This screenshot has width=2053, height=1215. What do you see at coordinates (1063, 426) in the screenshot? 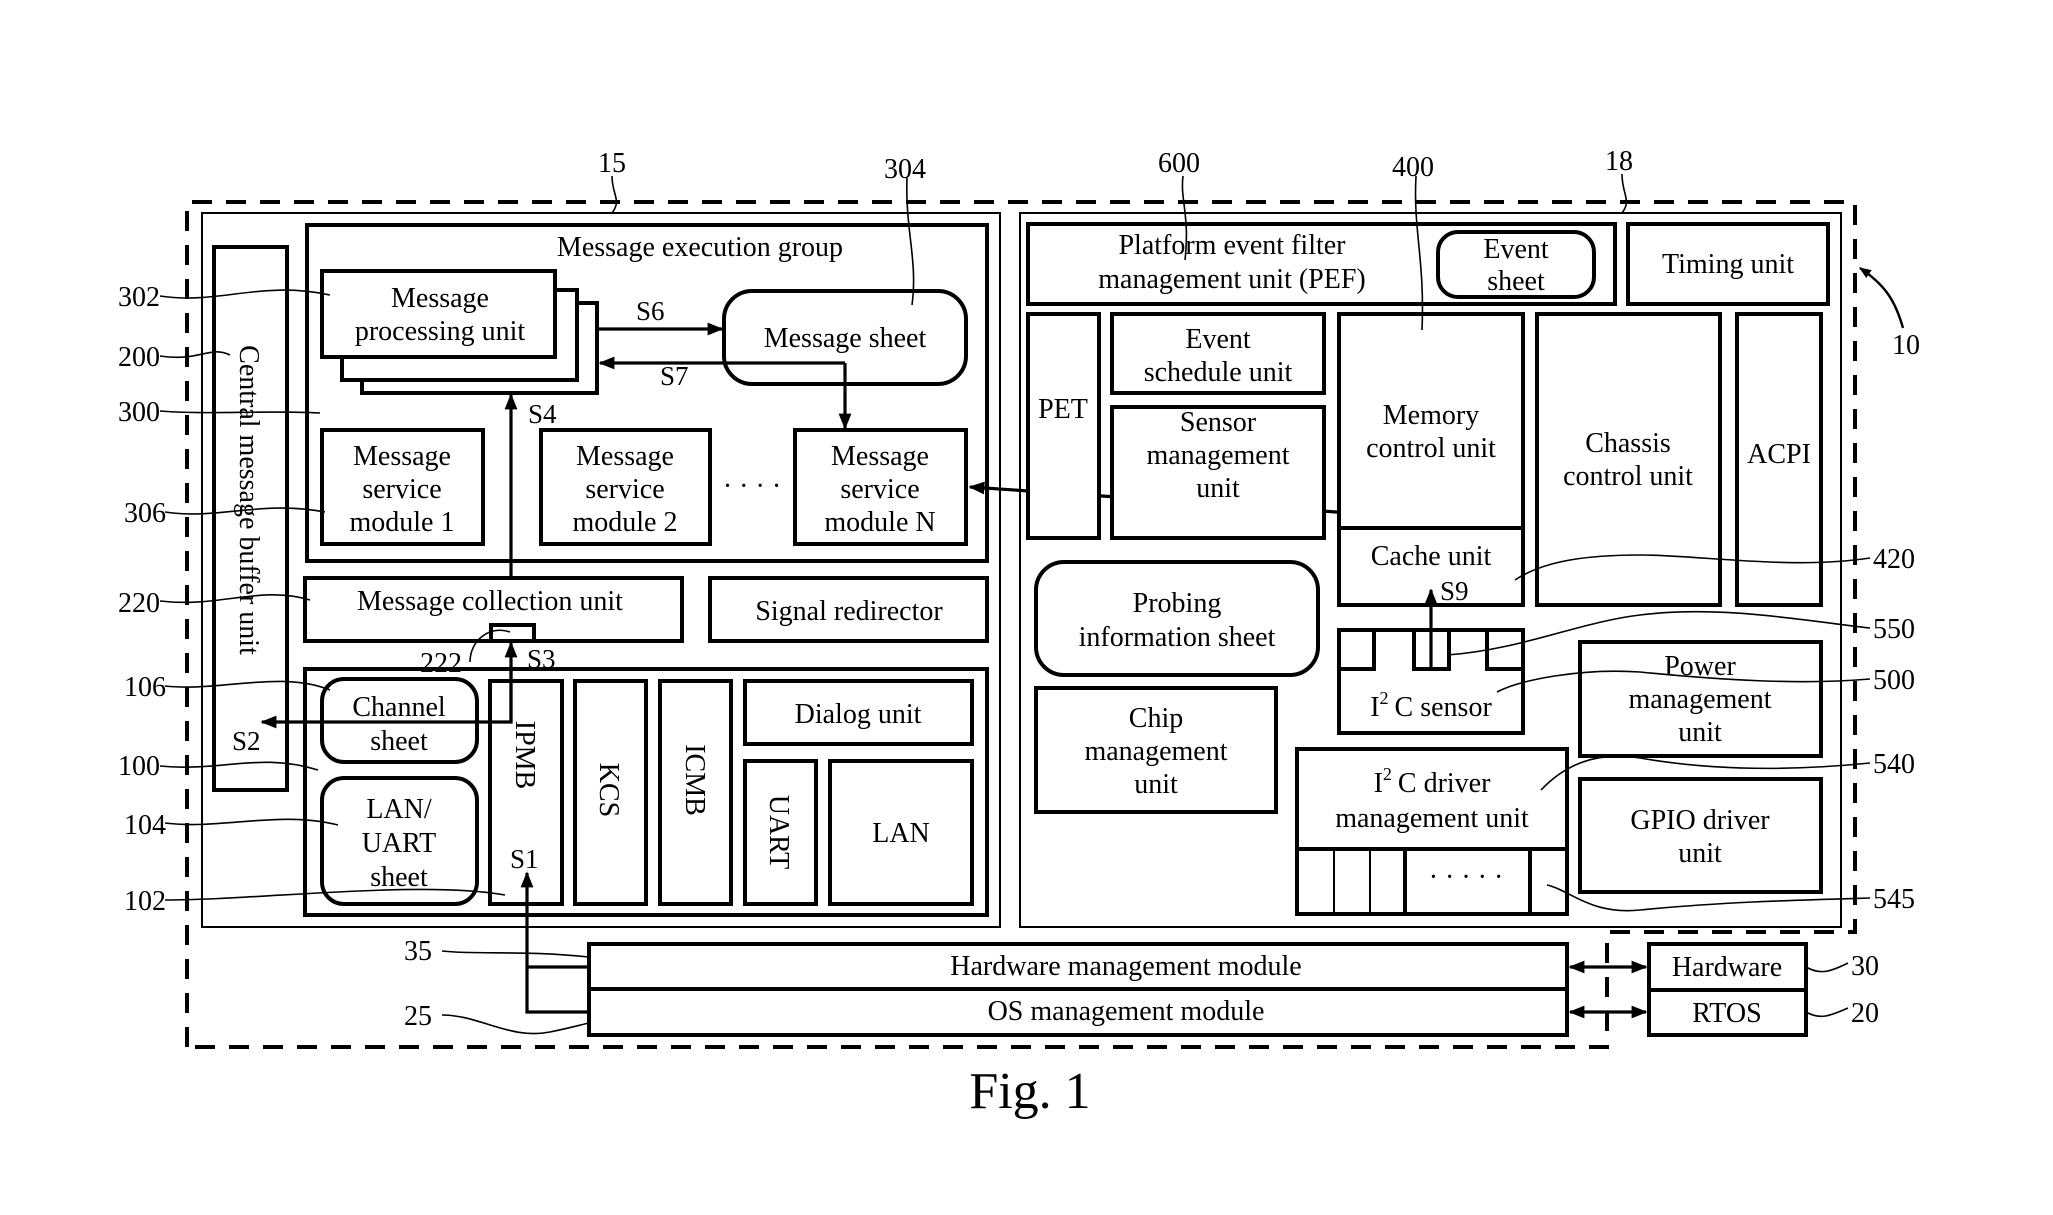
I see `pet-unit` at bounding box center [1063, 426].